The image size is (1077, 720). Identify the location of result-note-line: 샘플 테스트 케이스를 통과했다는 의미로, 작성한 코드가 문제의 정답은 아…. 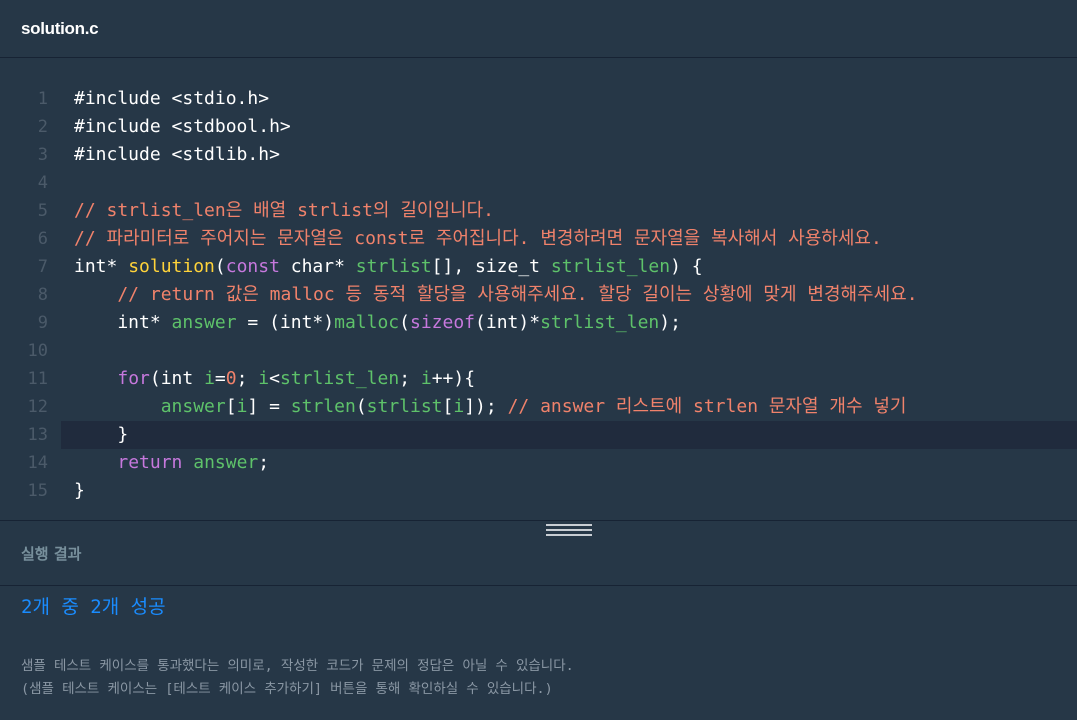
(297, 666).